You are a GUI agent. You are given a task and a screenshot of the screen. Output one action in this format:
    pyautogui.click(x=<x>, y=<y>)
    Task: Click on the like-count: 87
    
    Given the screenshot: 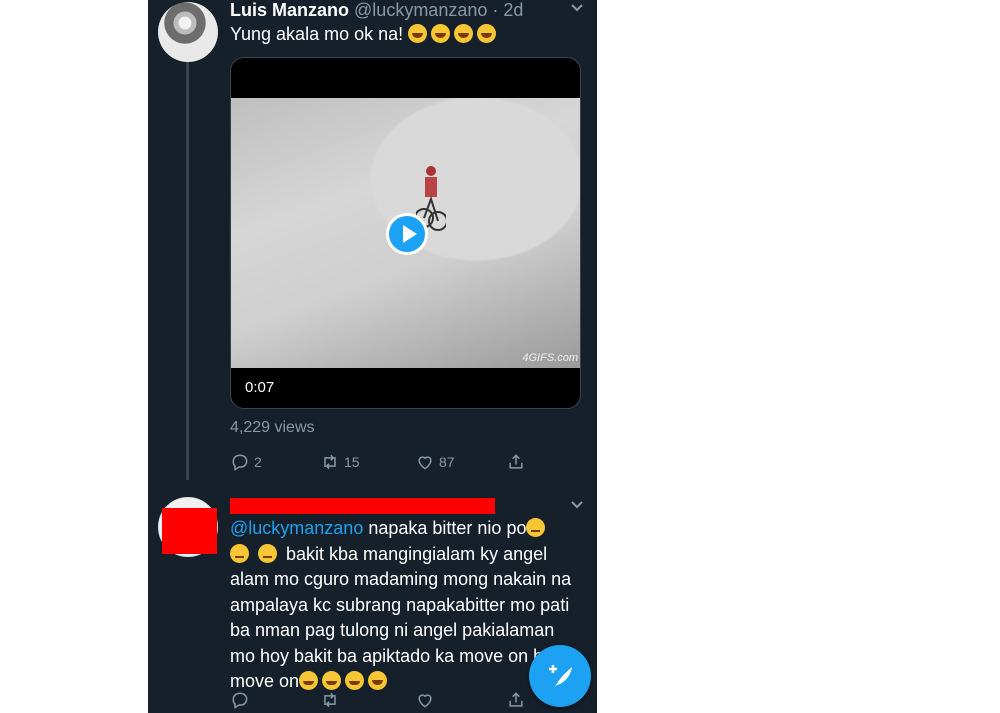 What is the action you would take?
    pyautogui.click(x=447, y=462)
    